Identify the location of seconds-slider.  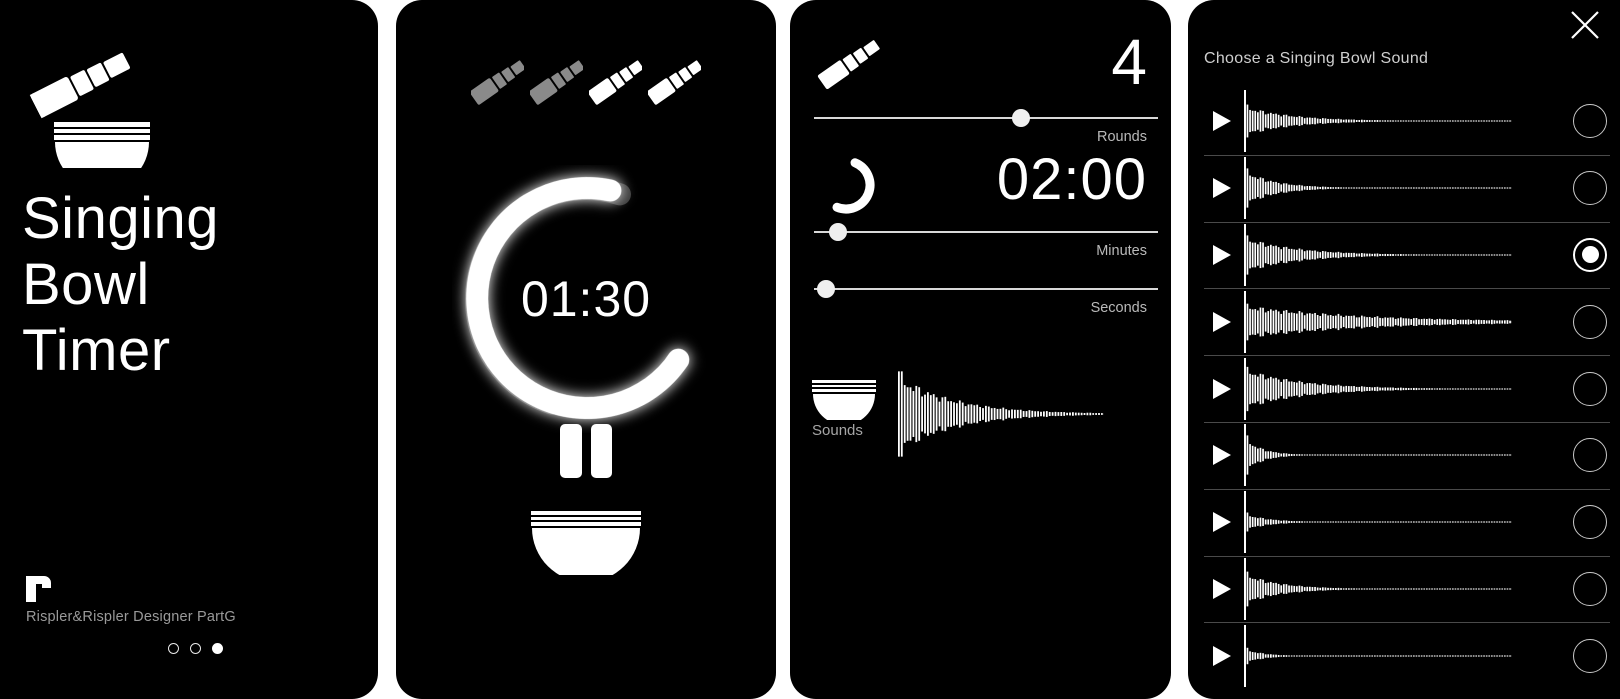
(986, 289).